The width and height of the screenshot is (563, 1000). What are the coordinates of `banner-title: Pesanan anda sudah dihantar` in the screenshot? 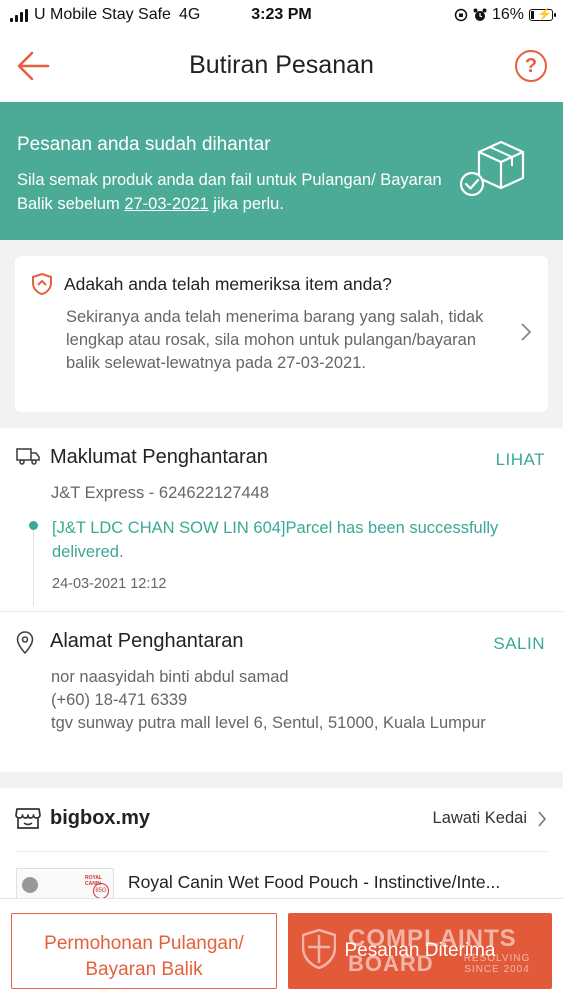 It's located at (144, 144).